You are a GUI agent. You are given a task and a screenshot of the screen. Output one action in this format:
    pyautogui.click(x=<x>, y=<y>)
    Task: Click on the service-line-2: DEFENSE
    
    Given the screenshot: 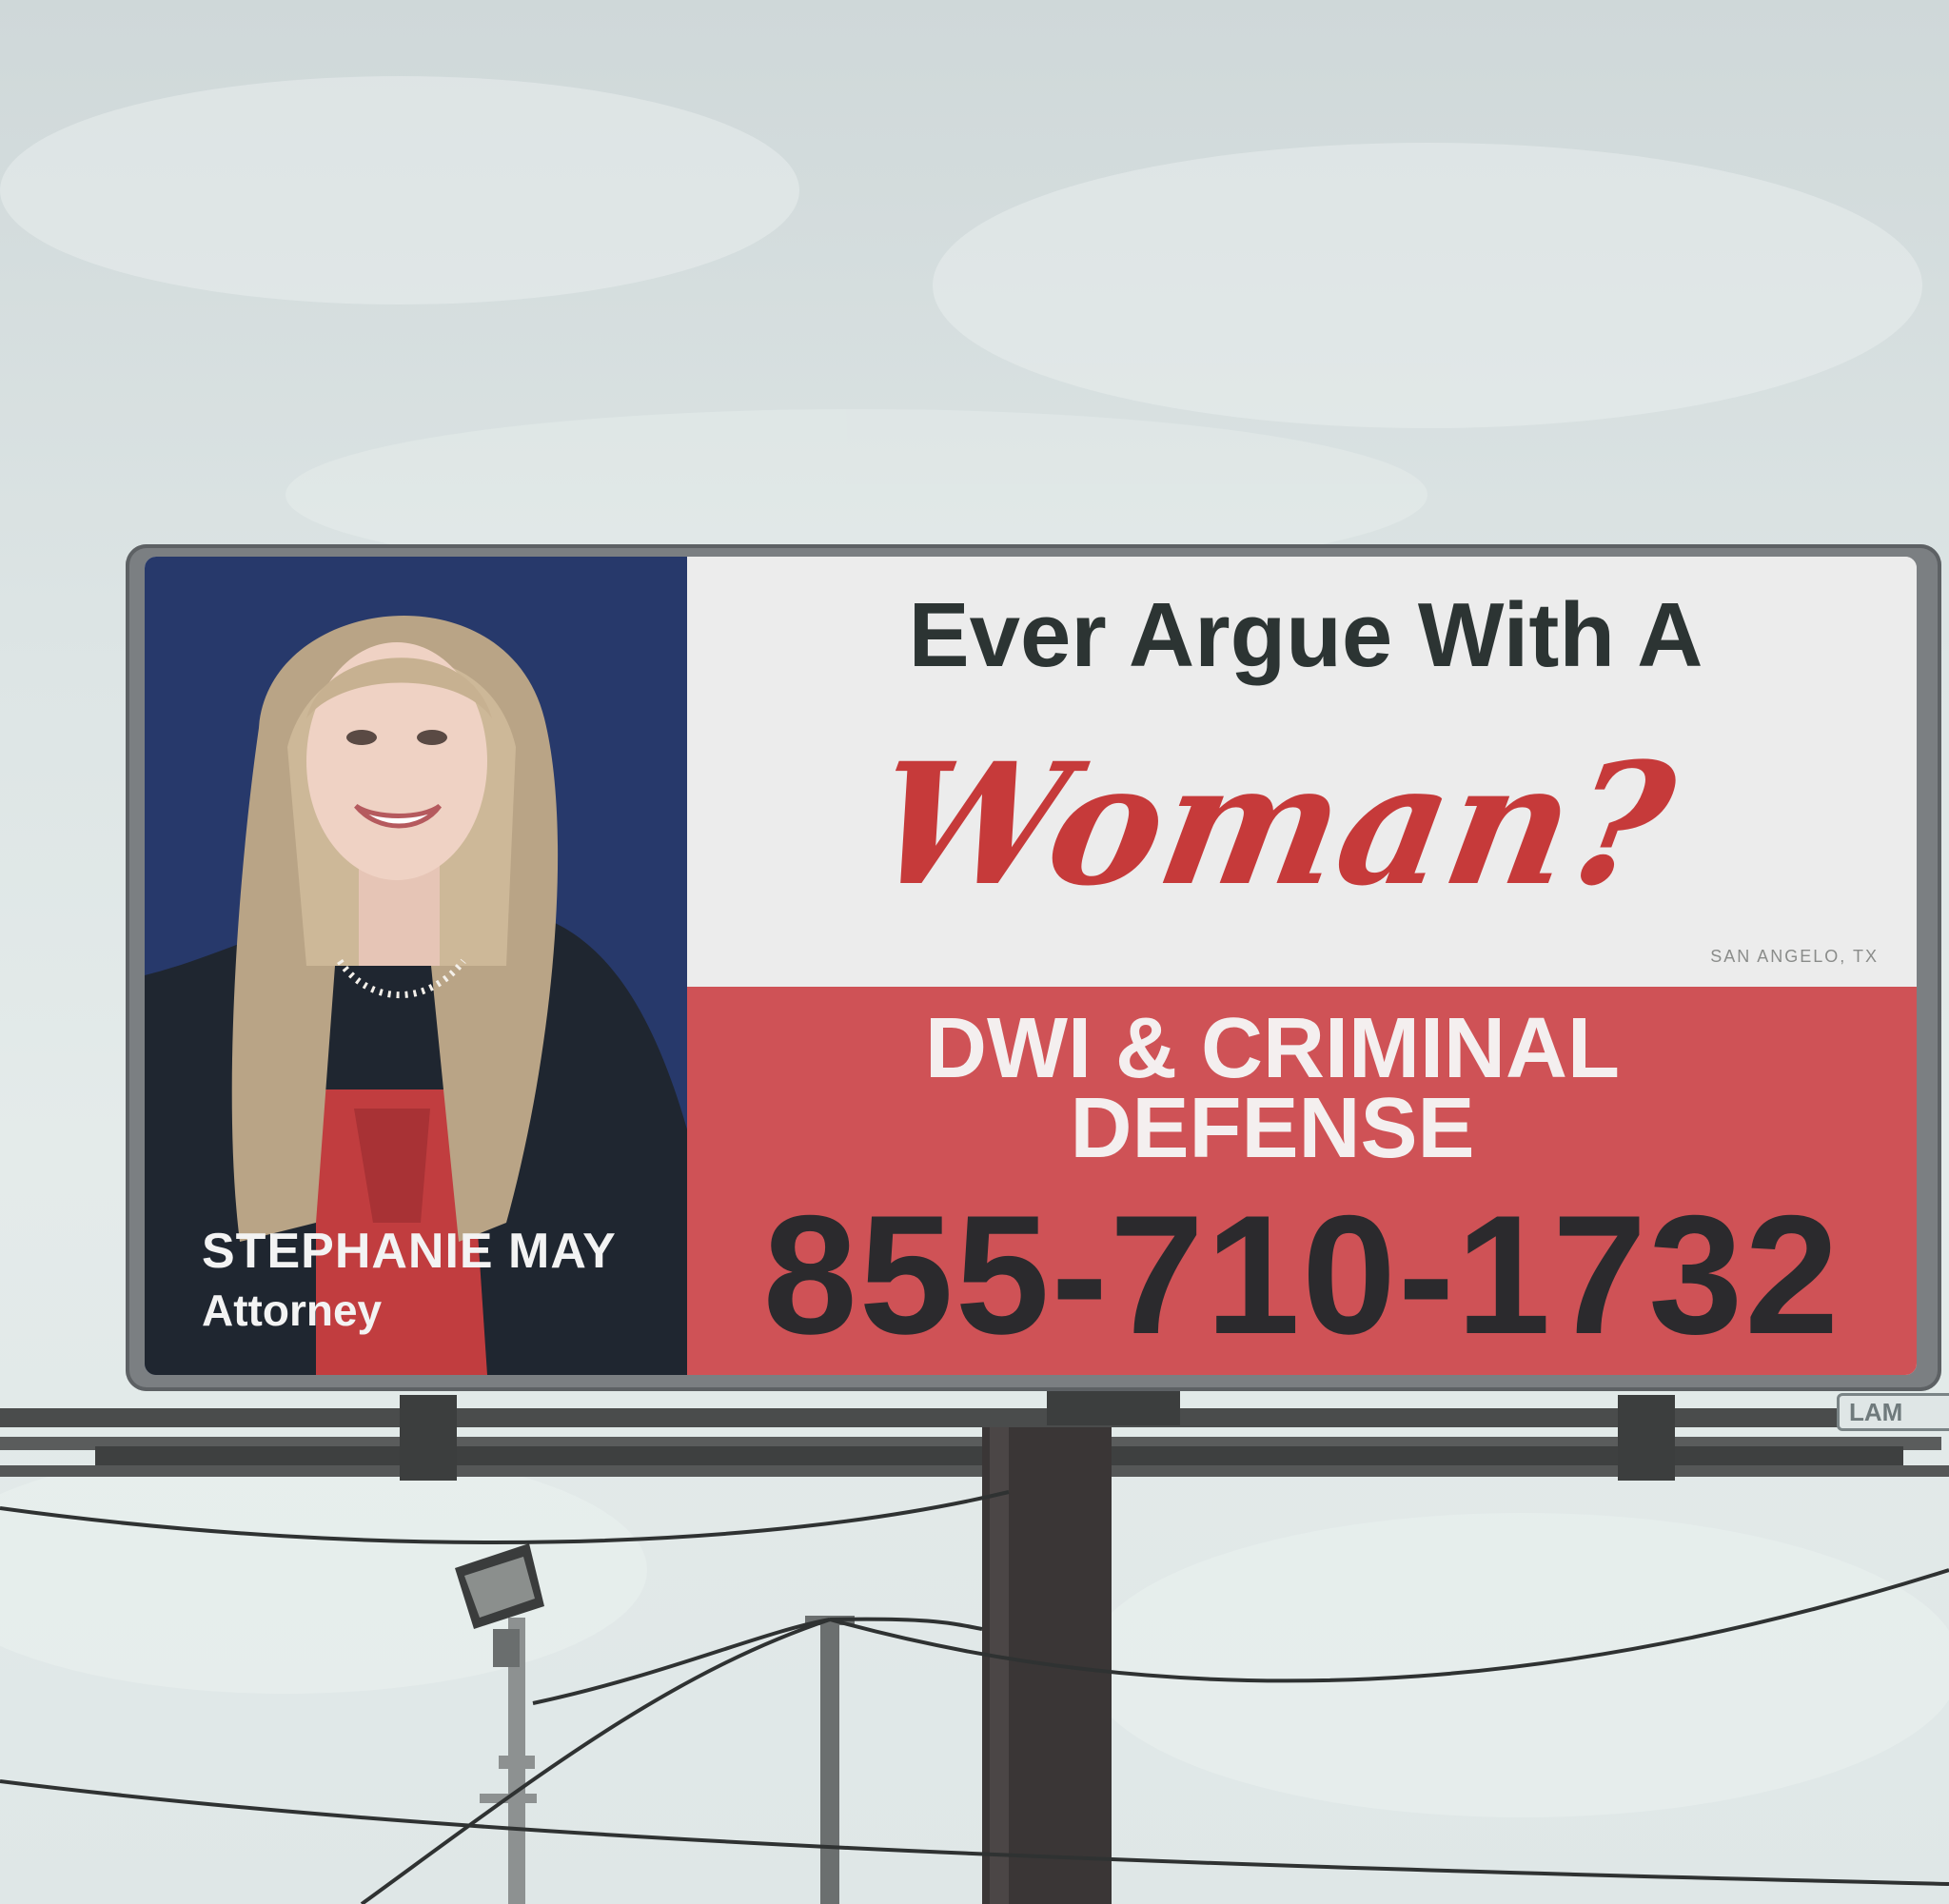 What is the action you would take?
    pyautogui.click(x=1272, y=1128)
    